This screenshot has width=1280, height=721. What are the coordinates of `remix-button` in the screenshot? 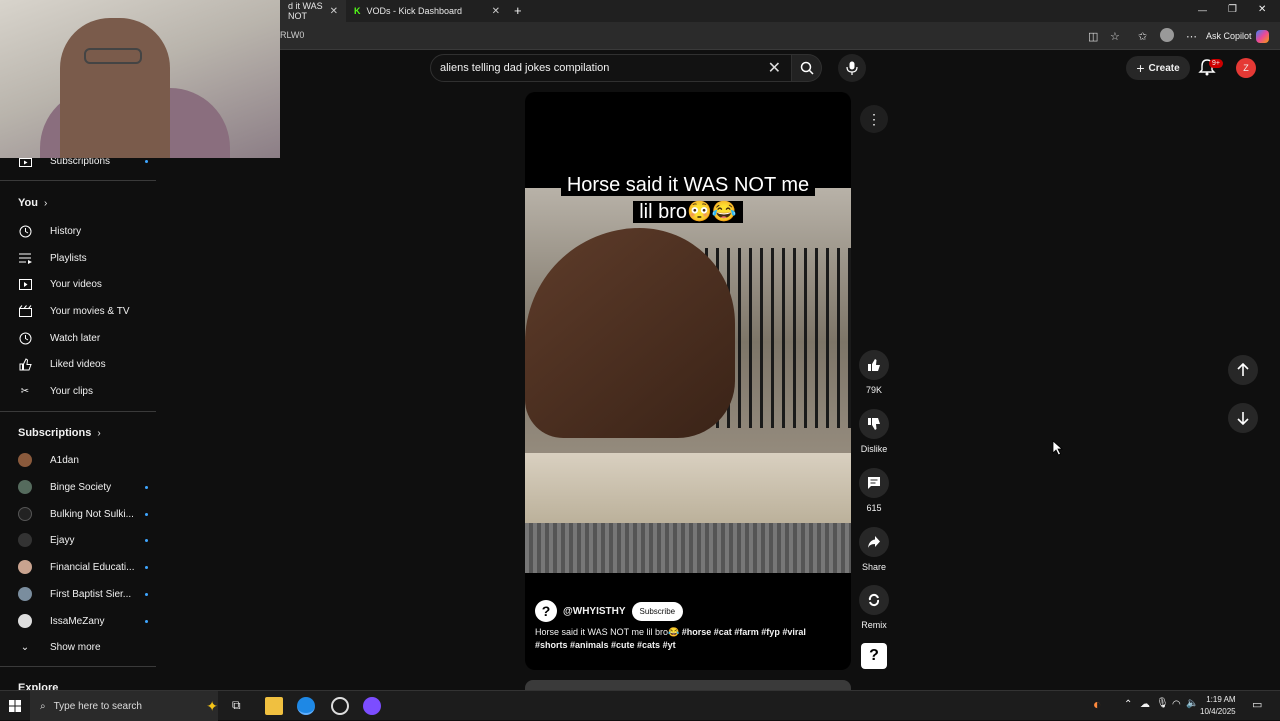 It's located at (874, 600).